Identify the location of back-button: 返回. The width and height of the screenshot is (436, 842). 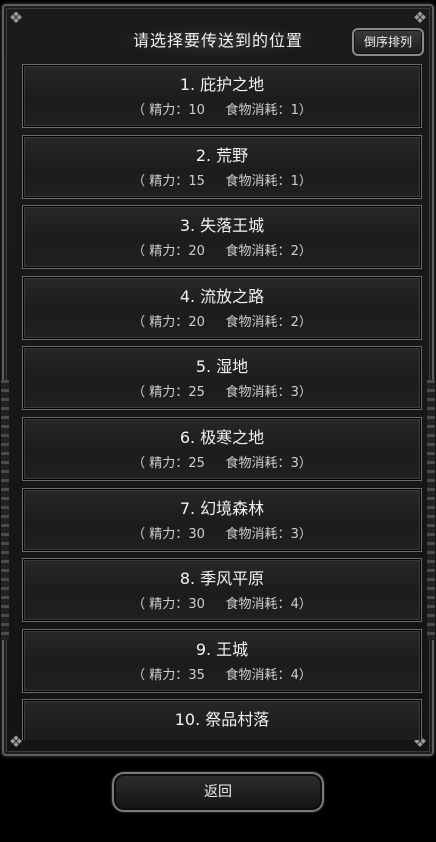
(218, 792).